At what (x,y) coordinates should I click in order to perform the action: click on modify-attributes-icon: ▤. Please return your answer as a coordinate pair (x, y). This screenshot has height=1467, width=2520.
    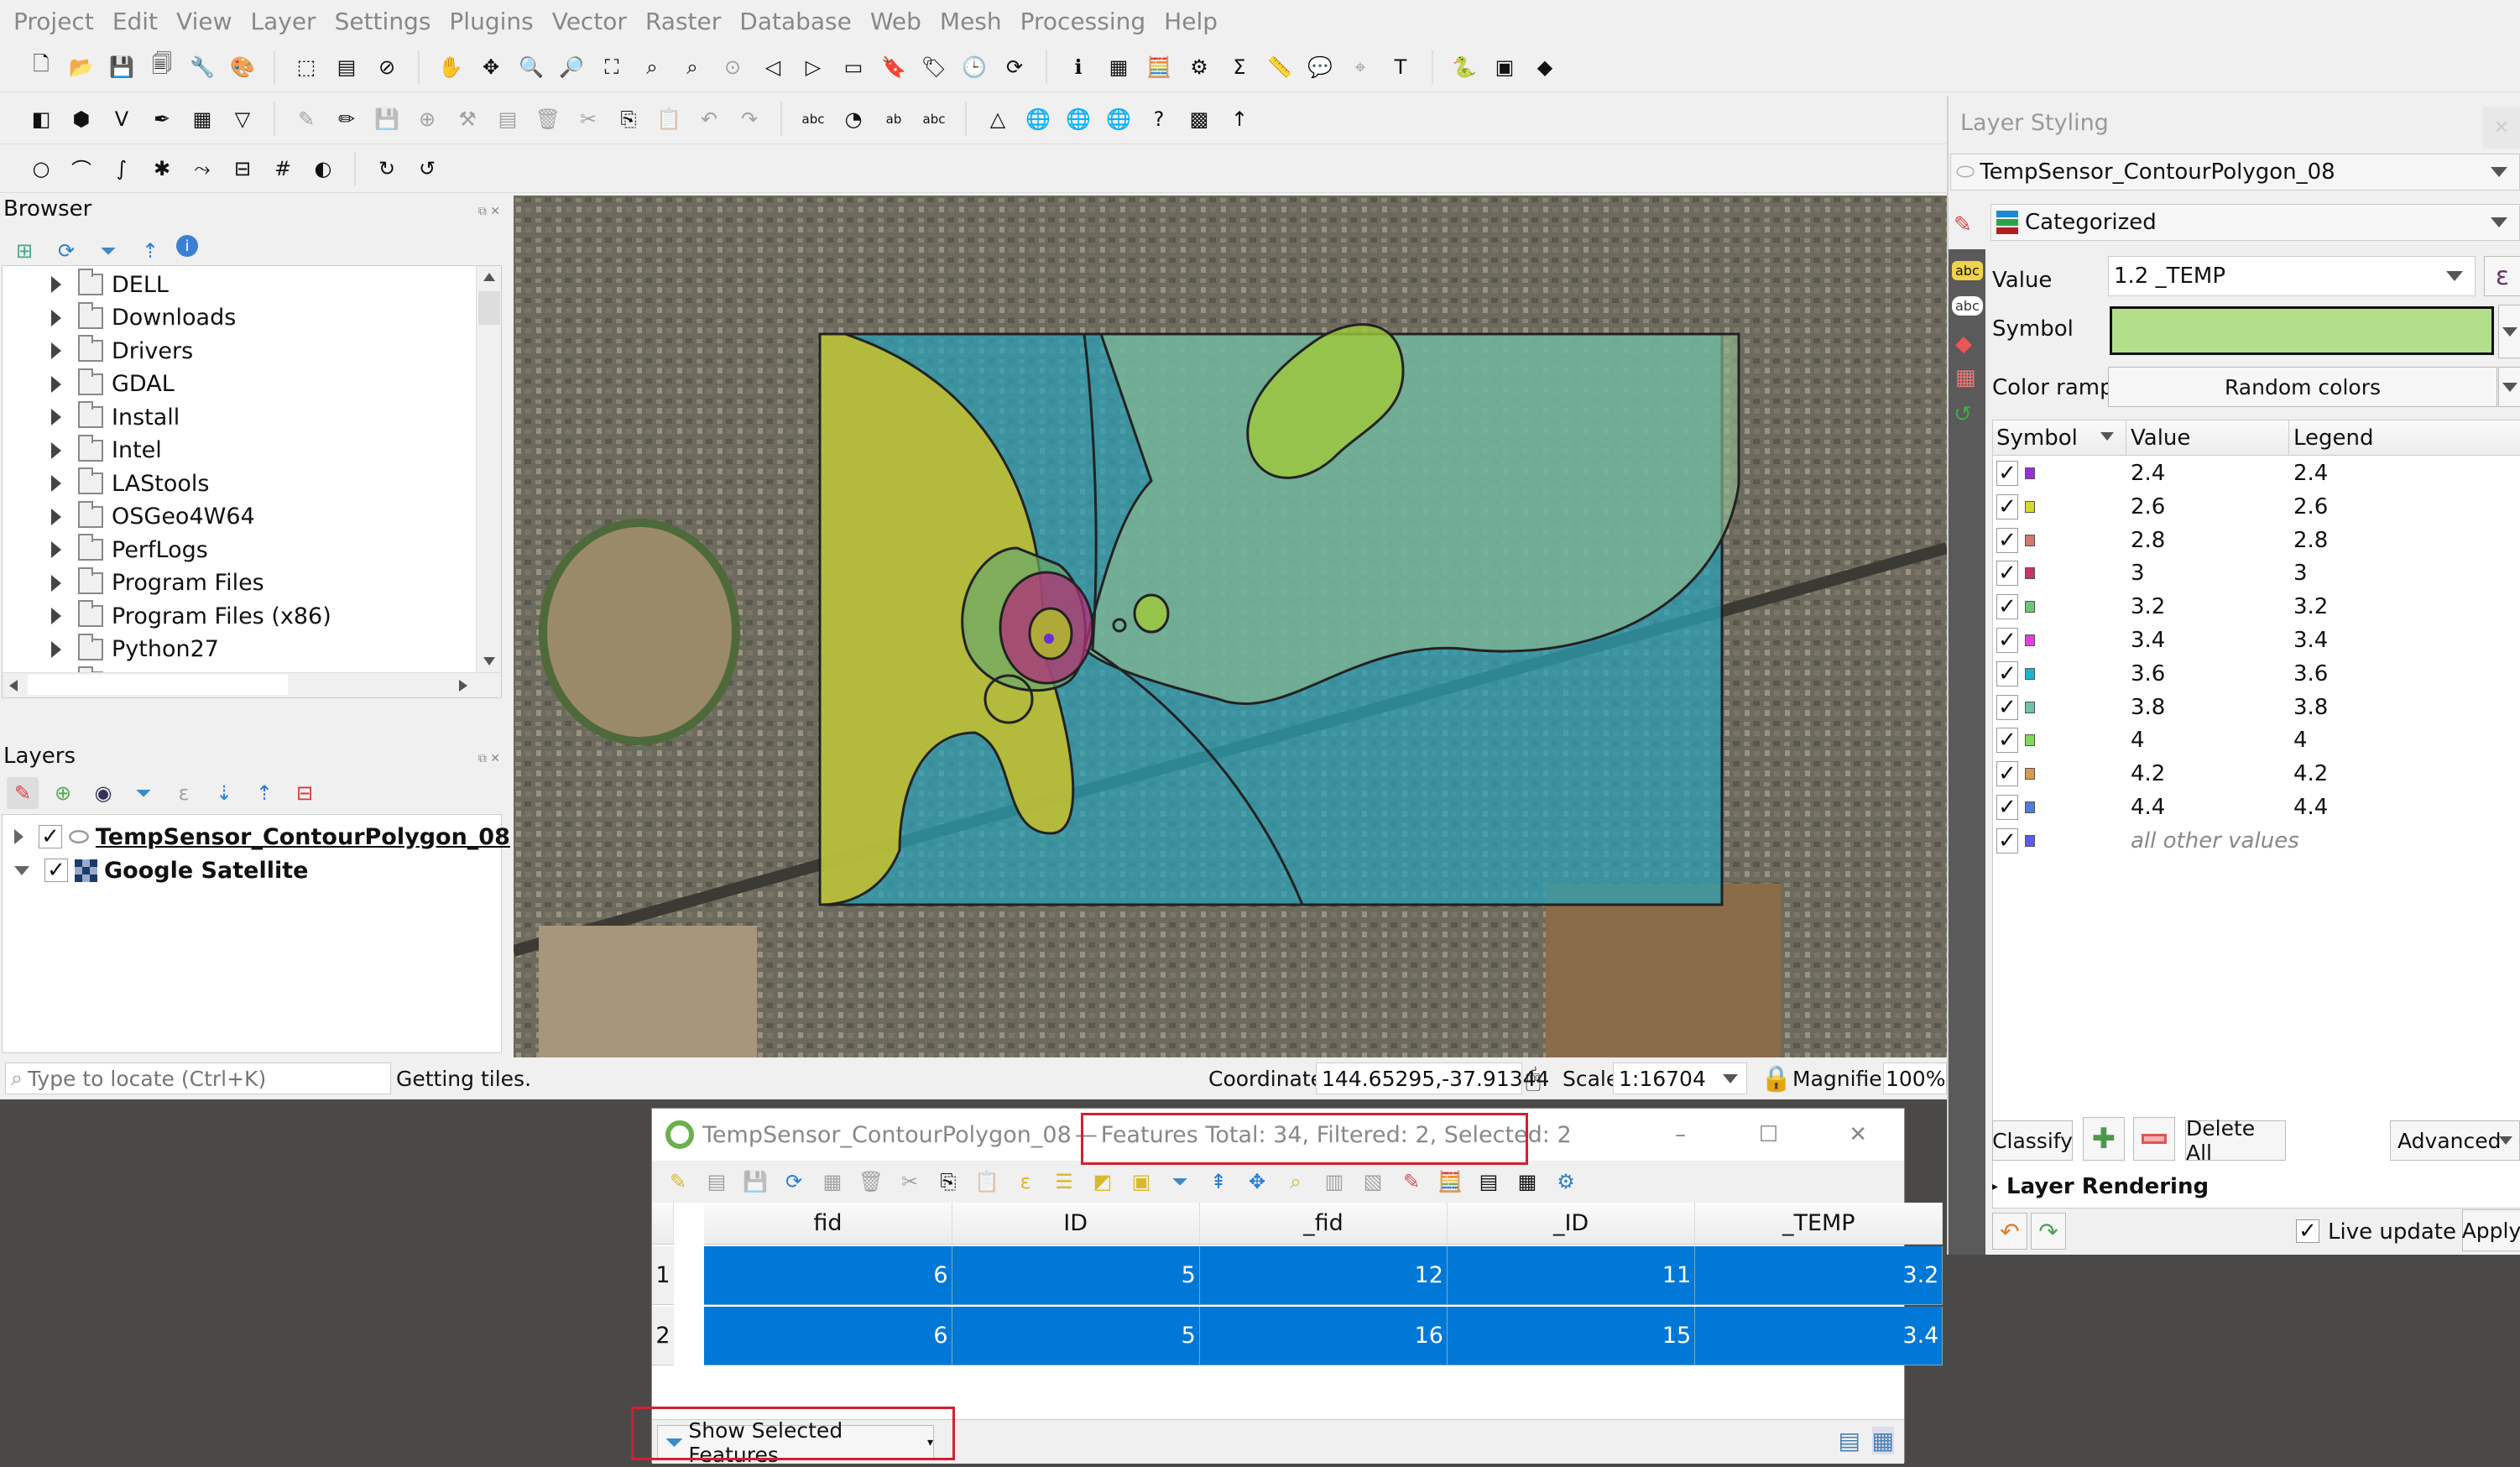
    Looking at the image, I should click on (508, 119).